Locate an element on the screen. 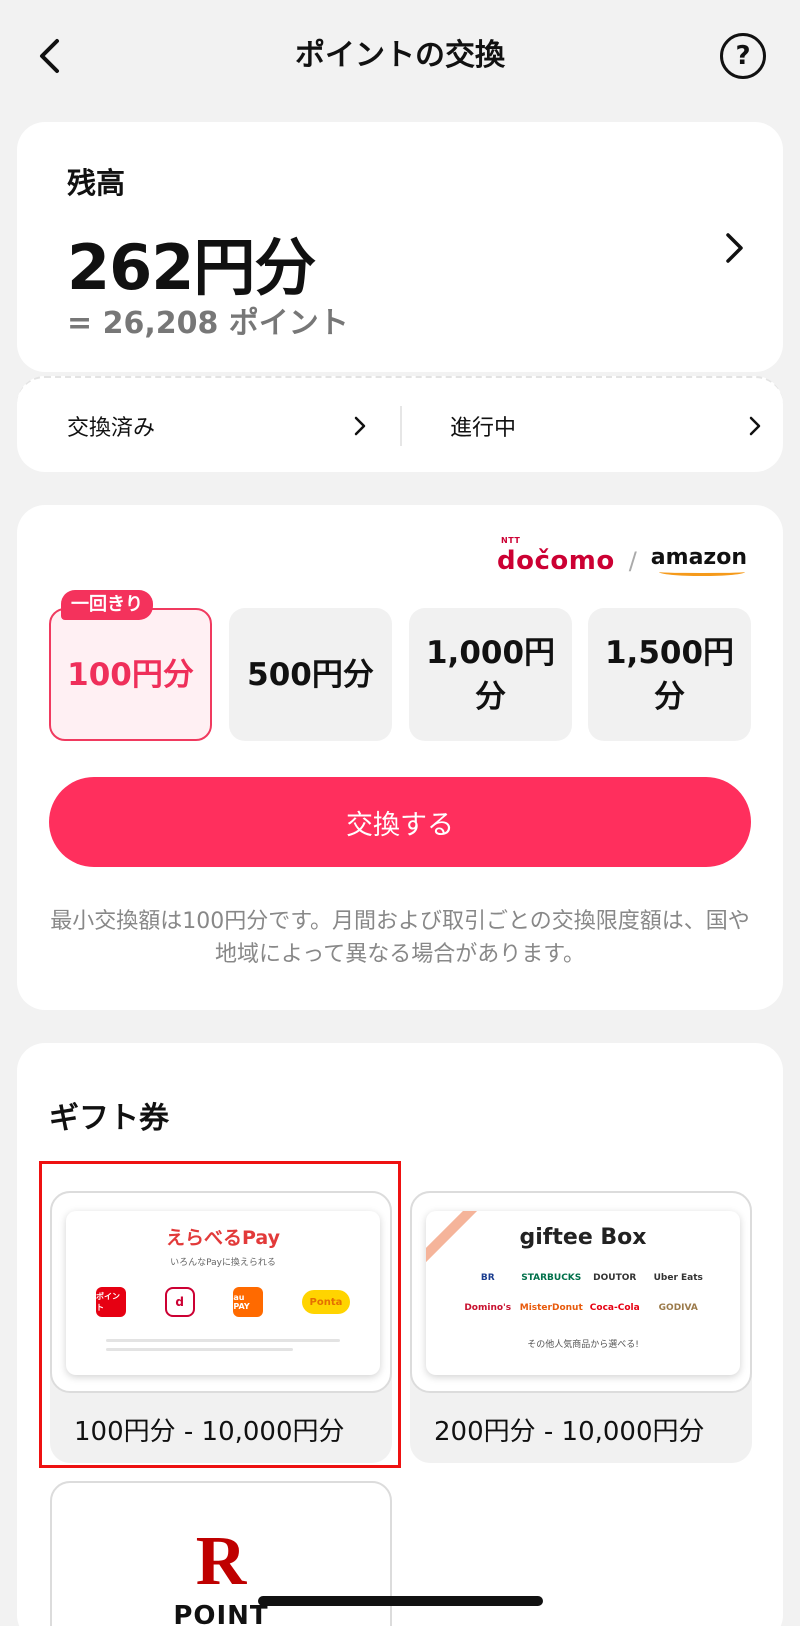 This screenshot has height=1626, width=800. rakuten-point-logo: R POINT is located at coordinates (221, 1574).